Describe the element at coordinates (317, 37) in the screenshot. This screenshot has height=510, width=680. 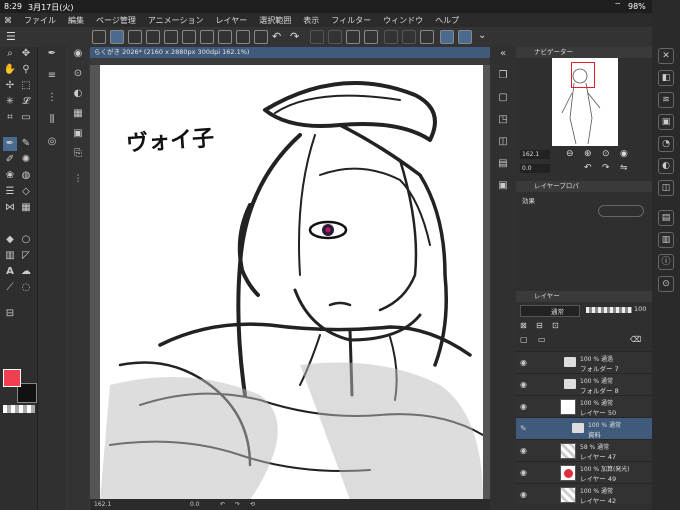
I see `transform-icon` at that location.